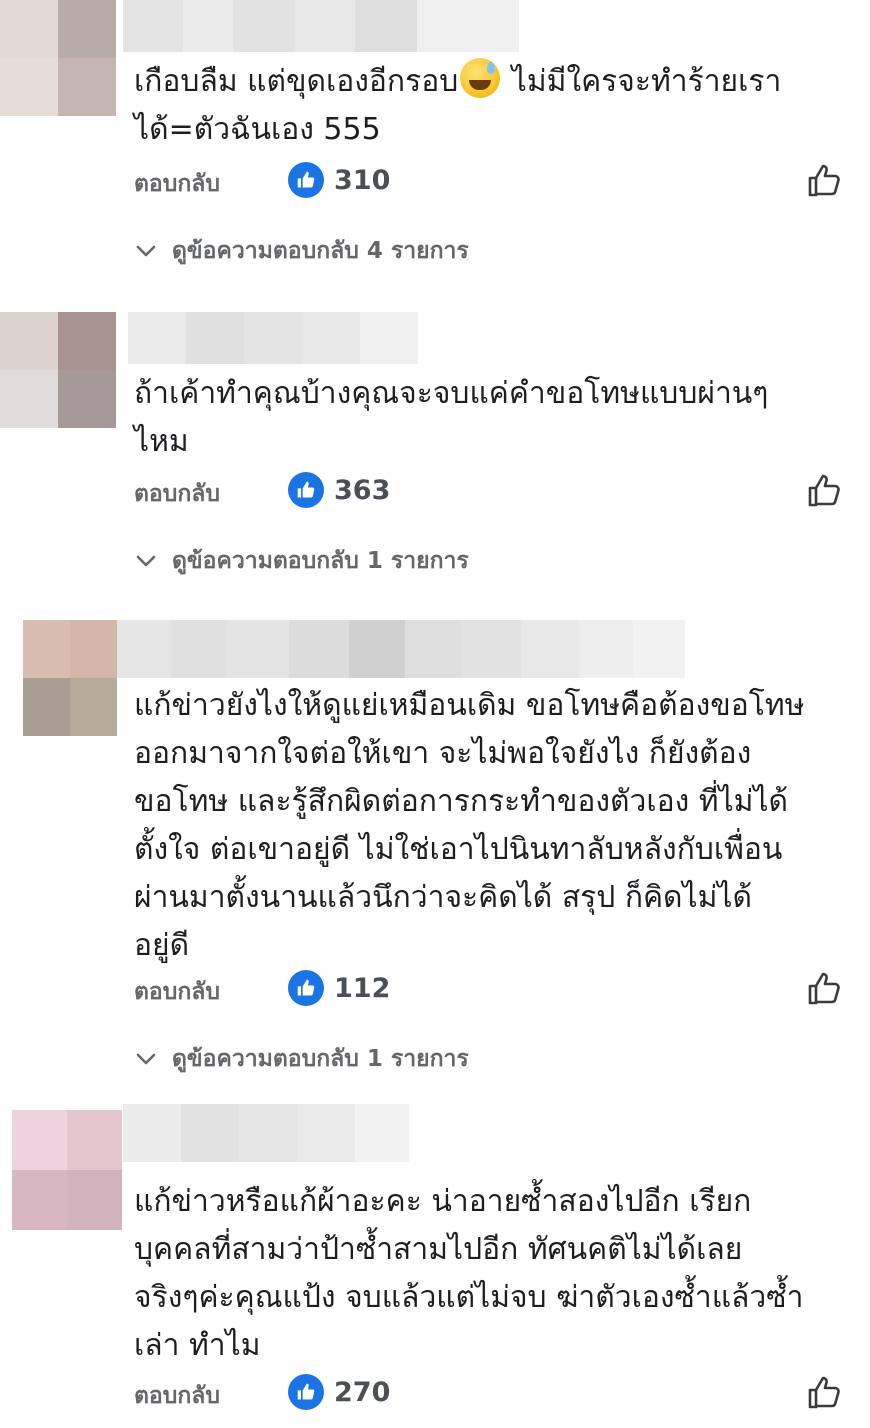  I want to click on view-replies-label: ดูข้อความตอบกลับ 4 รายการ, so click(320, 251).